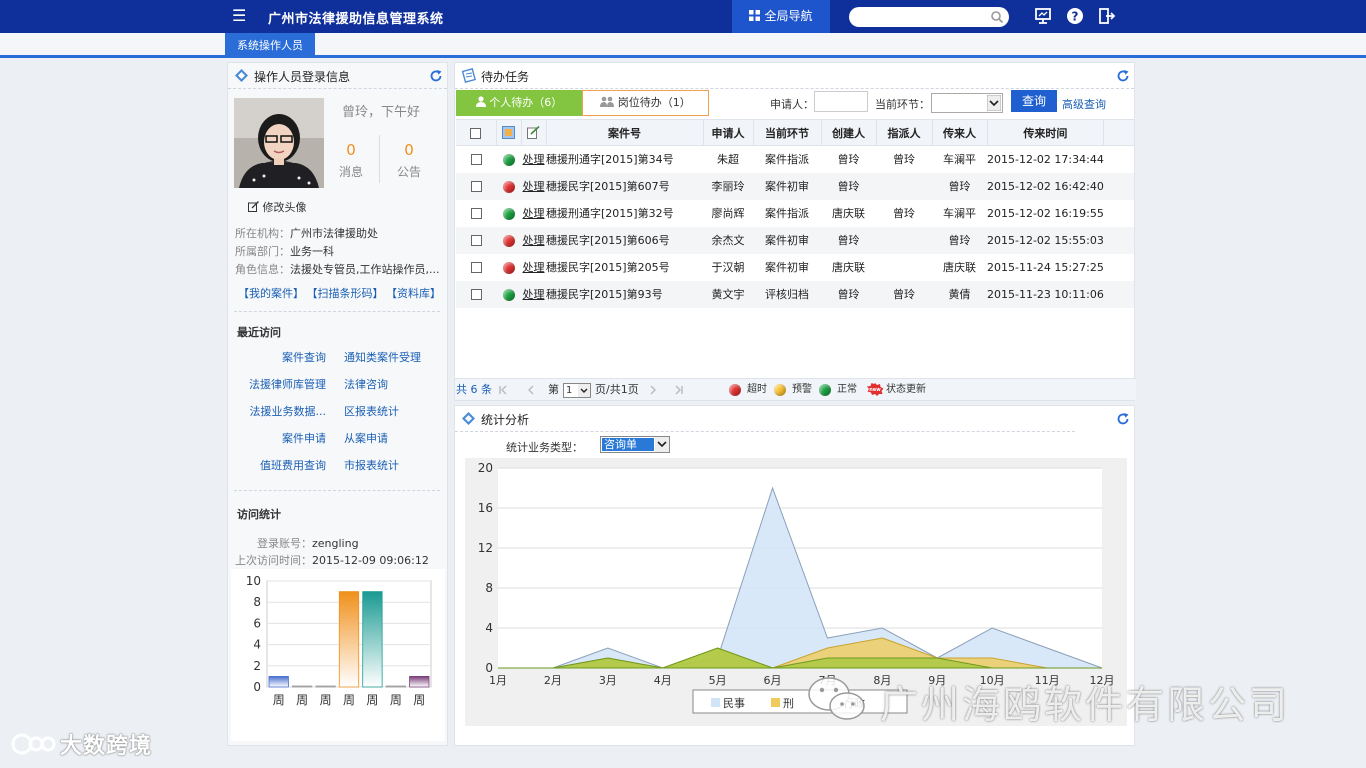 This screenshot has height=768, width=1366. Describe the element at coordinates (366, 384) in the screenshot. I see `recent-link: 法律咨询` at that location.